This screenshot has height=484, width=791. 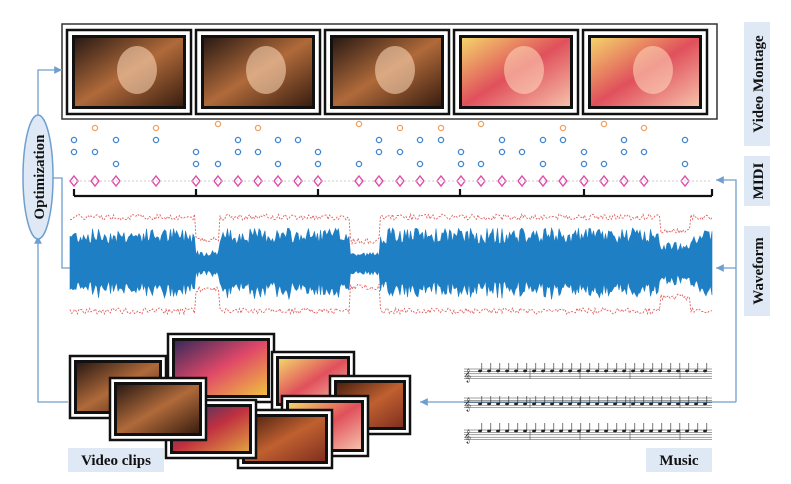 I want to click on midi-label: MIDI, so click(x=759, y=181).